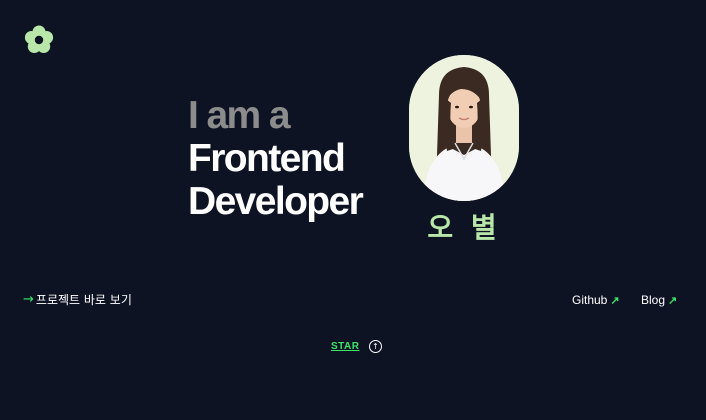  I want to click on flower-icon, so click(39, 40).